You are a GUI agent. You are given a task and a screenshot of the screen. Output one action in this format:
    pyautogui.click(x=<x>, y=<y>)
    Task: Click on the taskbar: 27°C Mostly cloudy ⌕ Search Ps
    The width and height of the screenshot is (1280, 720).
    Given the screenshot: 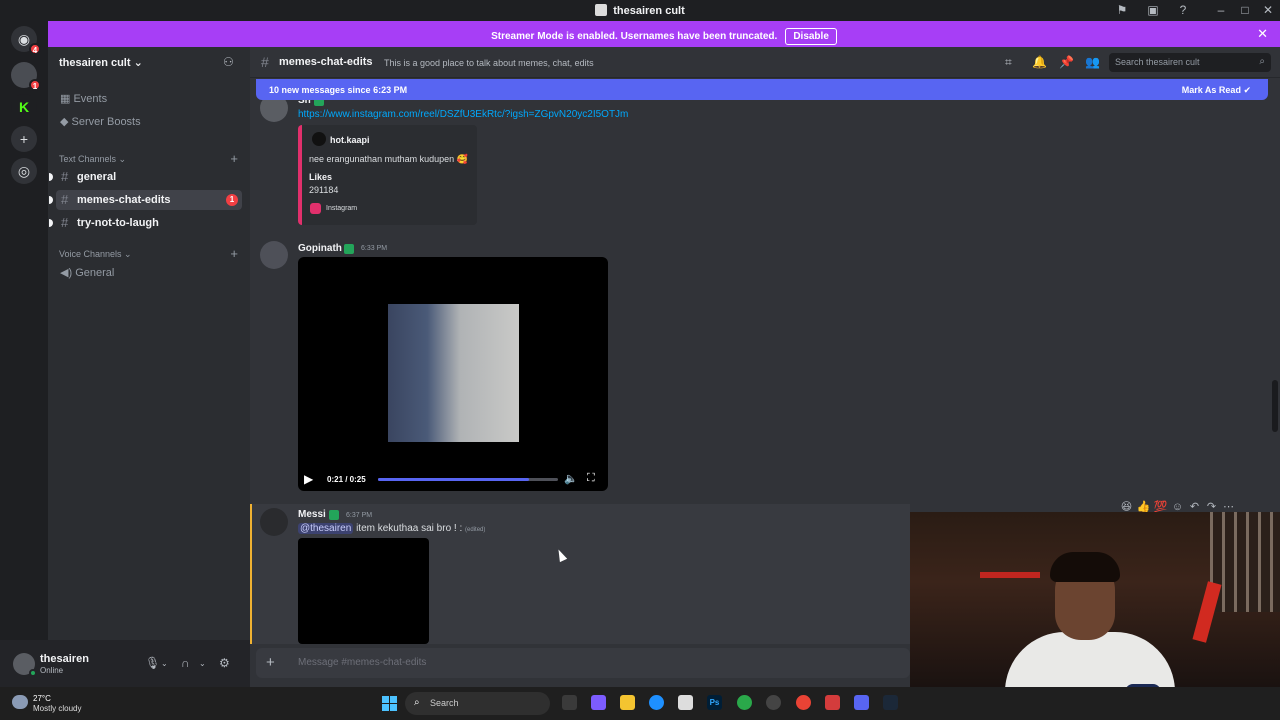 What is the action you would take?
    pyautogui.click(x=640, y=703)
    